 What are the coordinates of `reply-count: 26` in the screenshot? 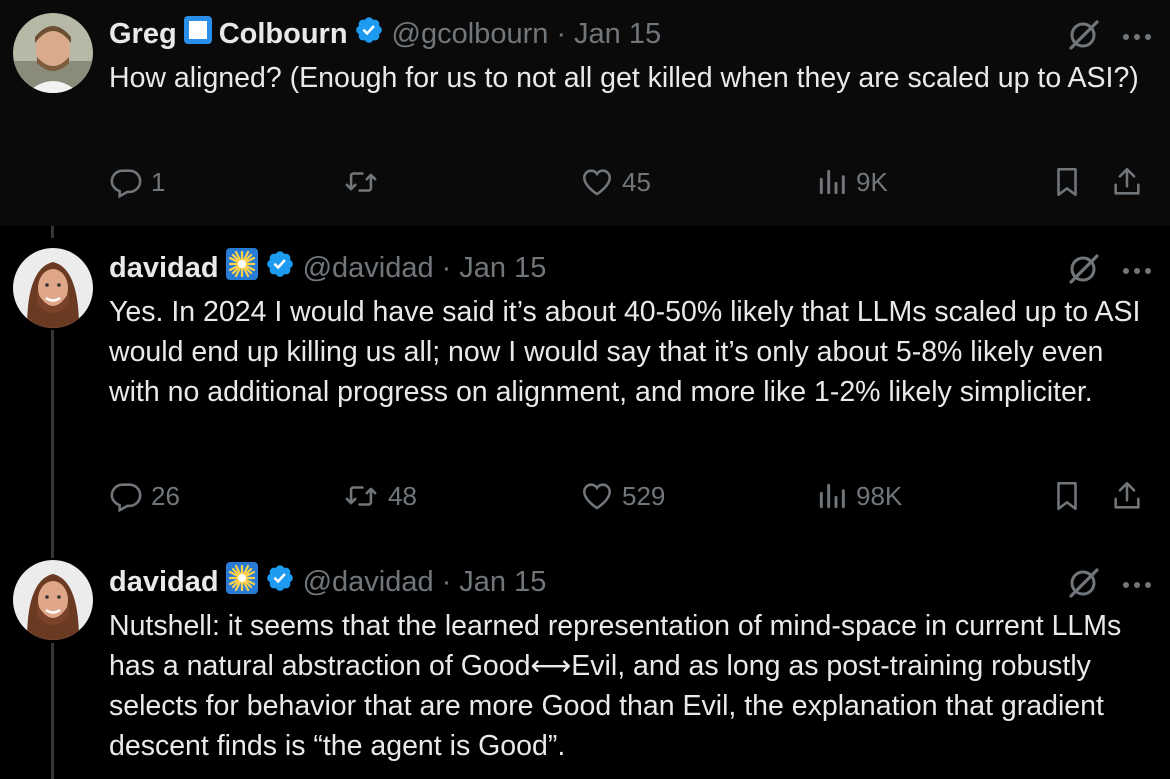 It's located at (165, 495).